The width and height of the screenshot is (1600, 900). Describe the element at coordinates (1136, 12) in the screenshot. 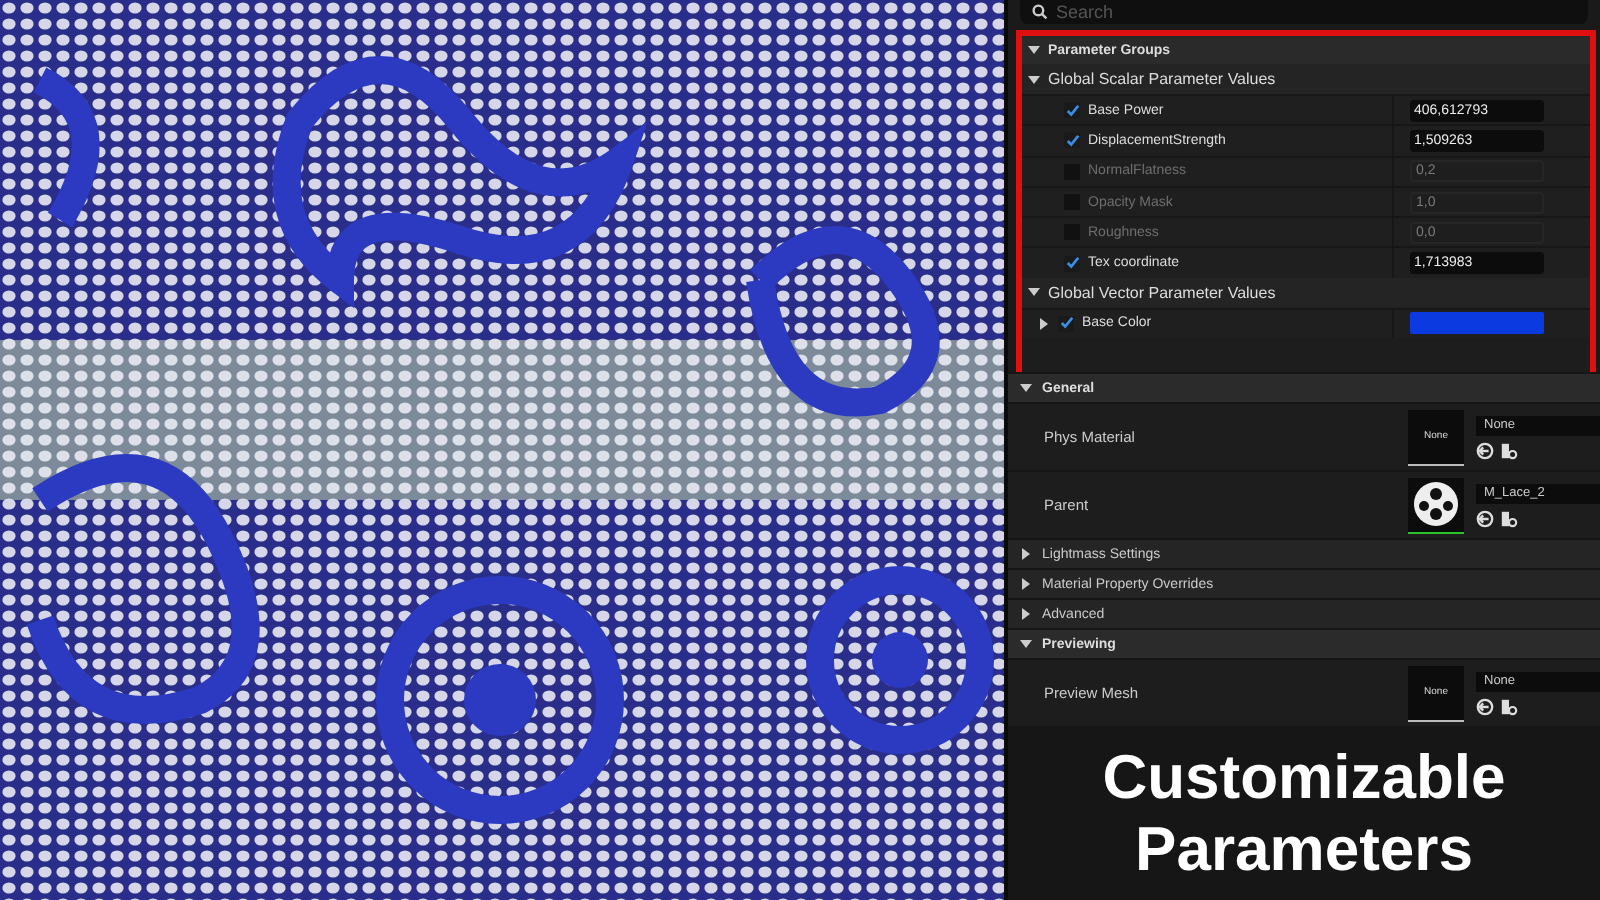

I see `search-field: Search` at that location.